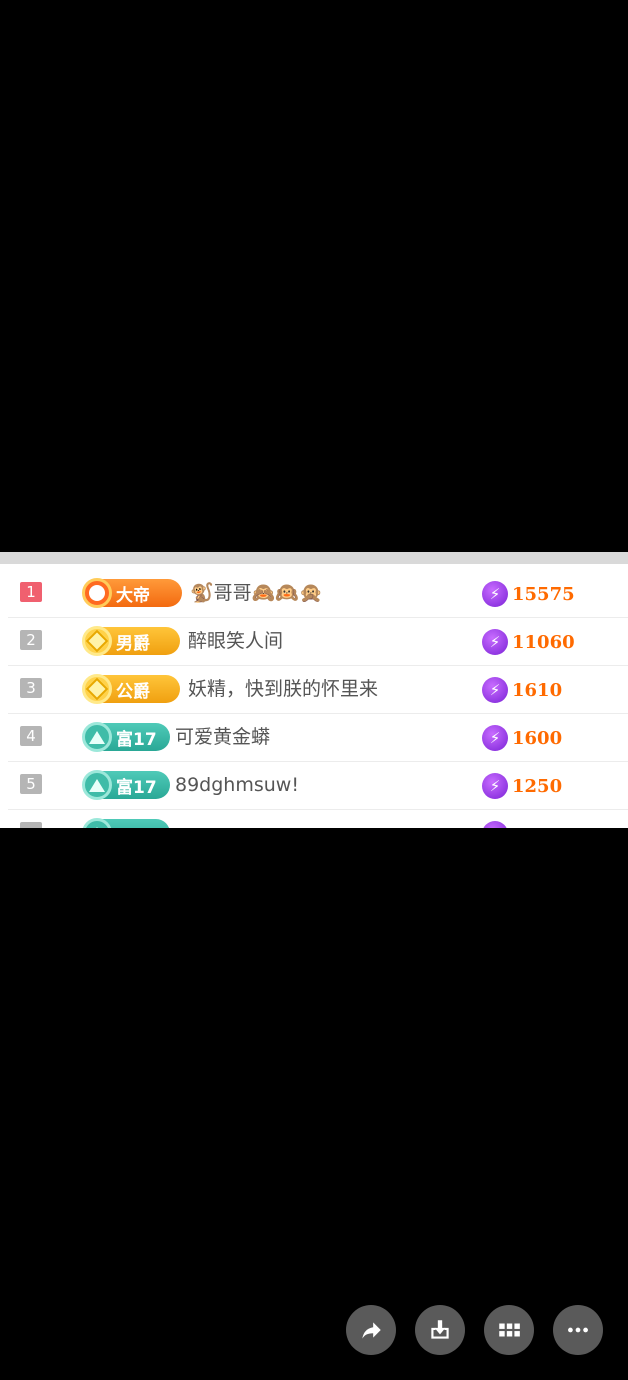 The width and height of the screenshot is (628, 1380). I want to click on rank-number: 2, so click(31, 640).